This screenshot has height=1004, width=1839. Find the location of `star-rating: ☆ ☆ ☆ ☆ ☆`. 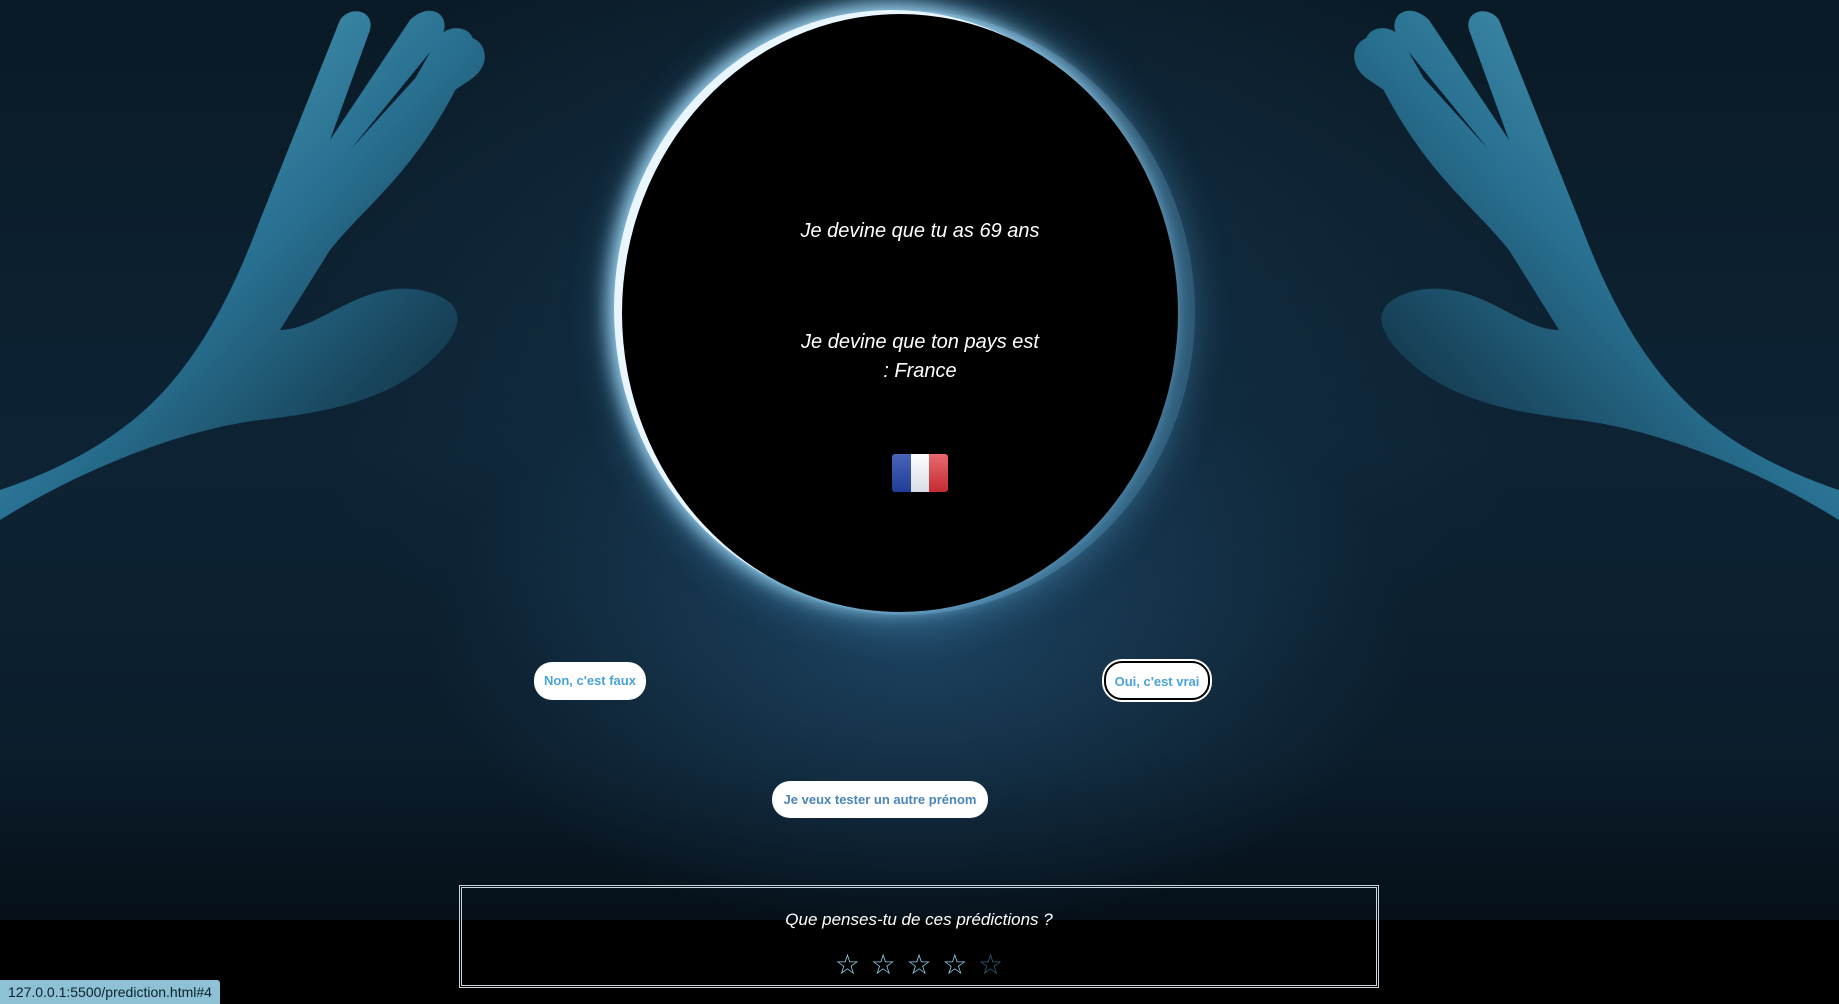

star-rating: ☆ ☆ ☆ ☆ ☆ is located at coordinates (919, 965).